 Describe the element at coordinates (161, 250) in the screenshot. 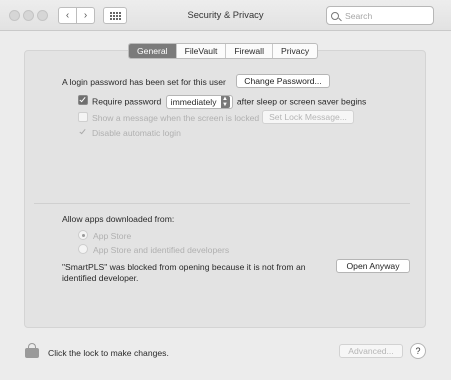

I see `identified-developers-label: App Store and identified developers` at that location.